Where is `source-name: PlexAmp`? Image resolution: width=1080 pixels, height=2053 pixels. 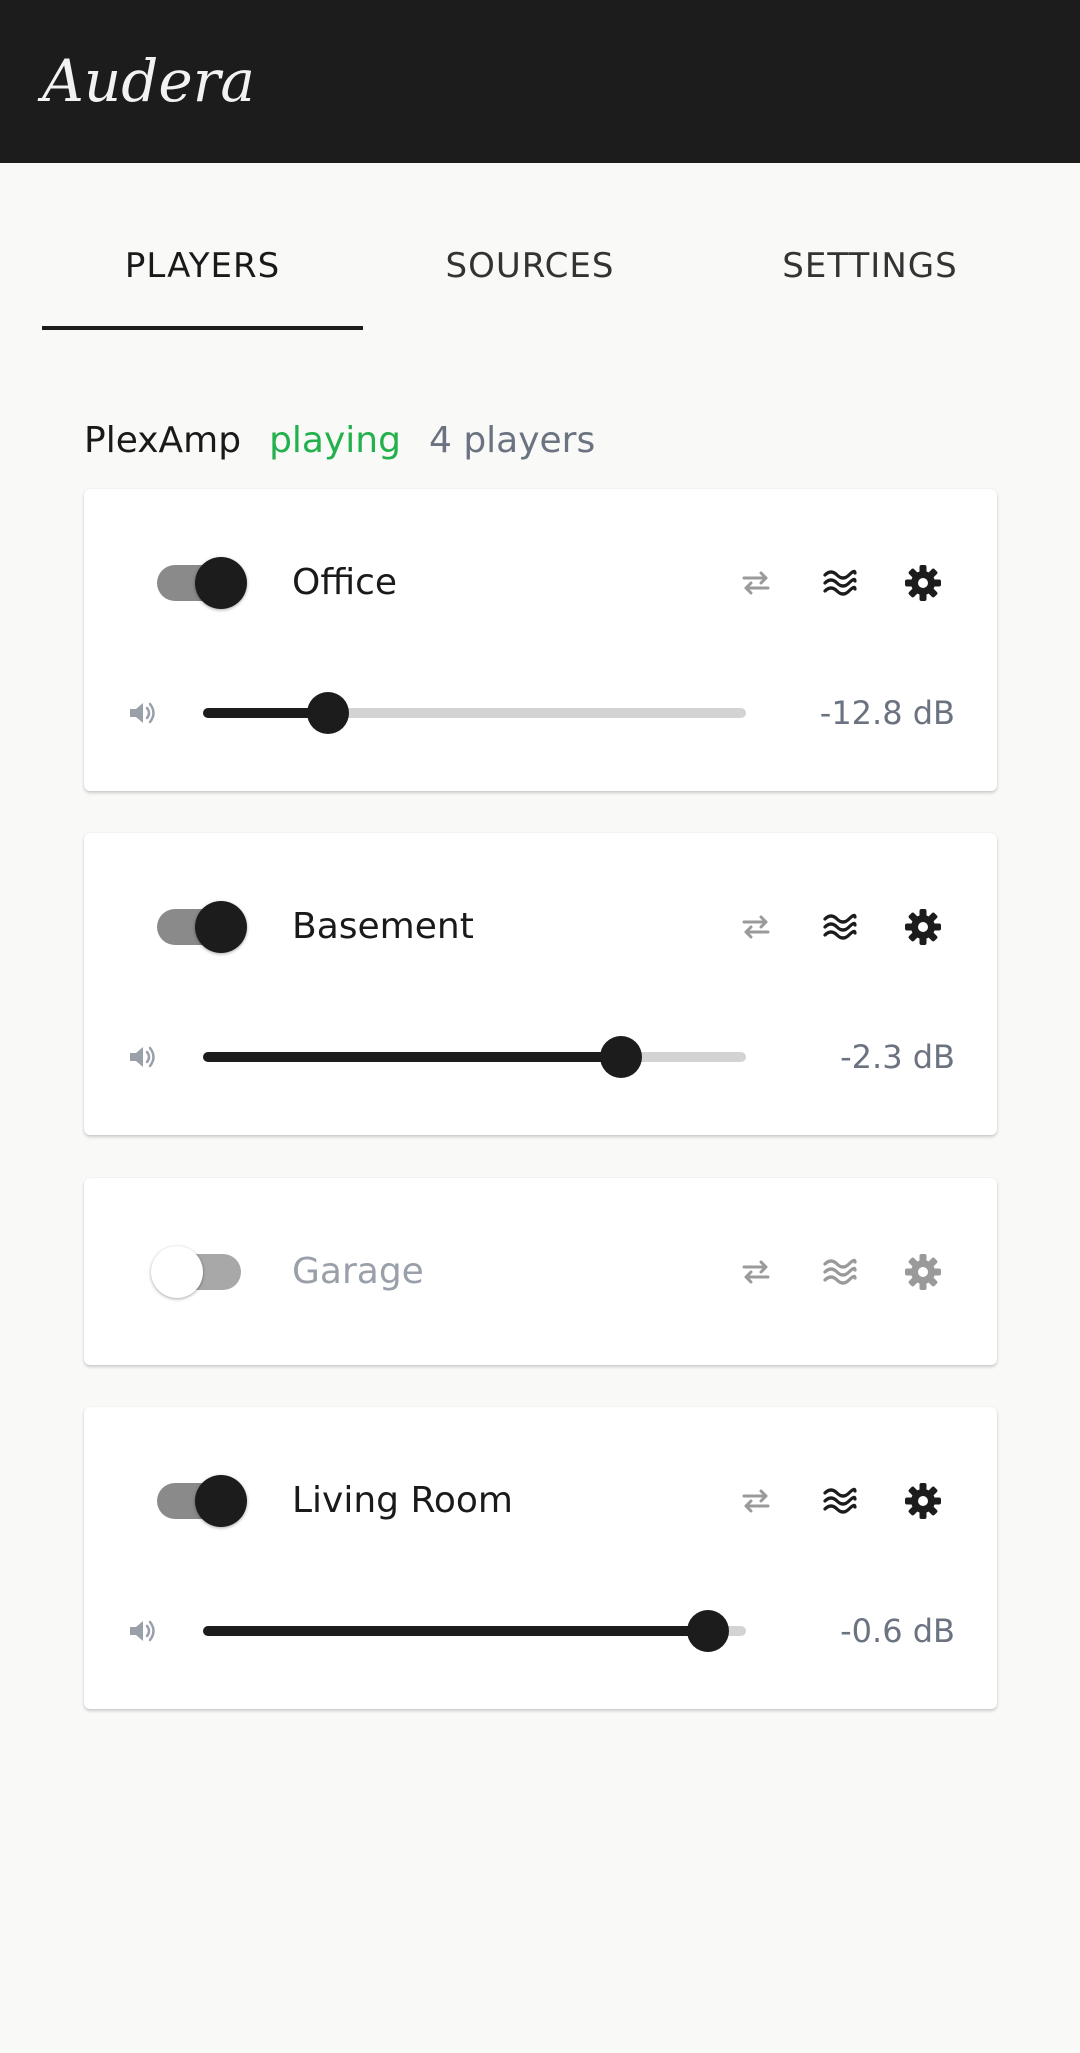 source-name: PlexAmp is located at coordinates (163, 440).